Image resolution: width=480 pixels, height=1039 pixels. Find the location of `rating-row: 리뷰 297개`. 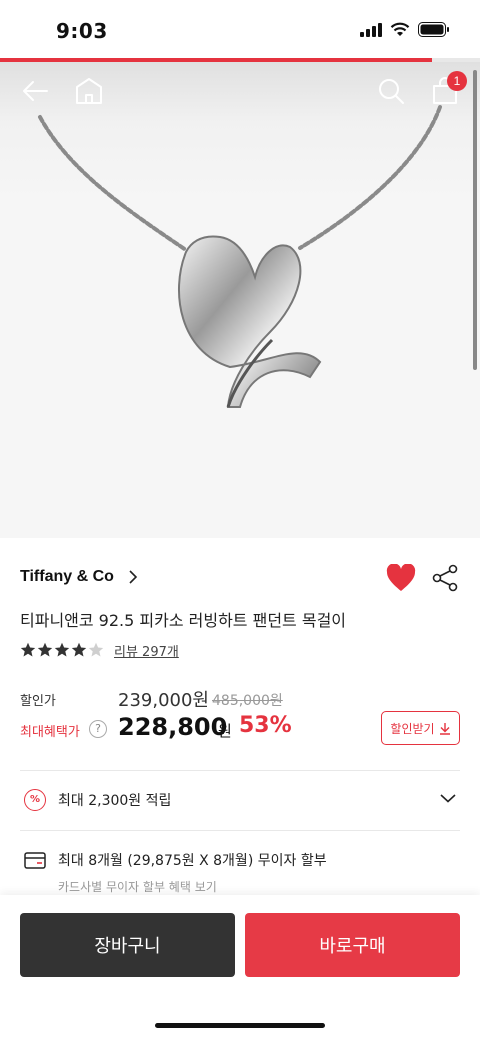

rating-row: 리뷰 297개 is located at coordinates (99, 650).